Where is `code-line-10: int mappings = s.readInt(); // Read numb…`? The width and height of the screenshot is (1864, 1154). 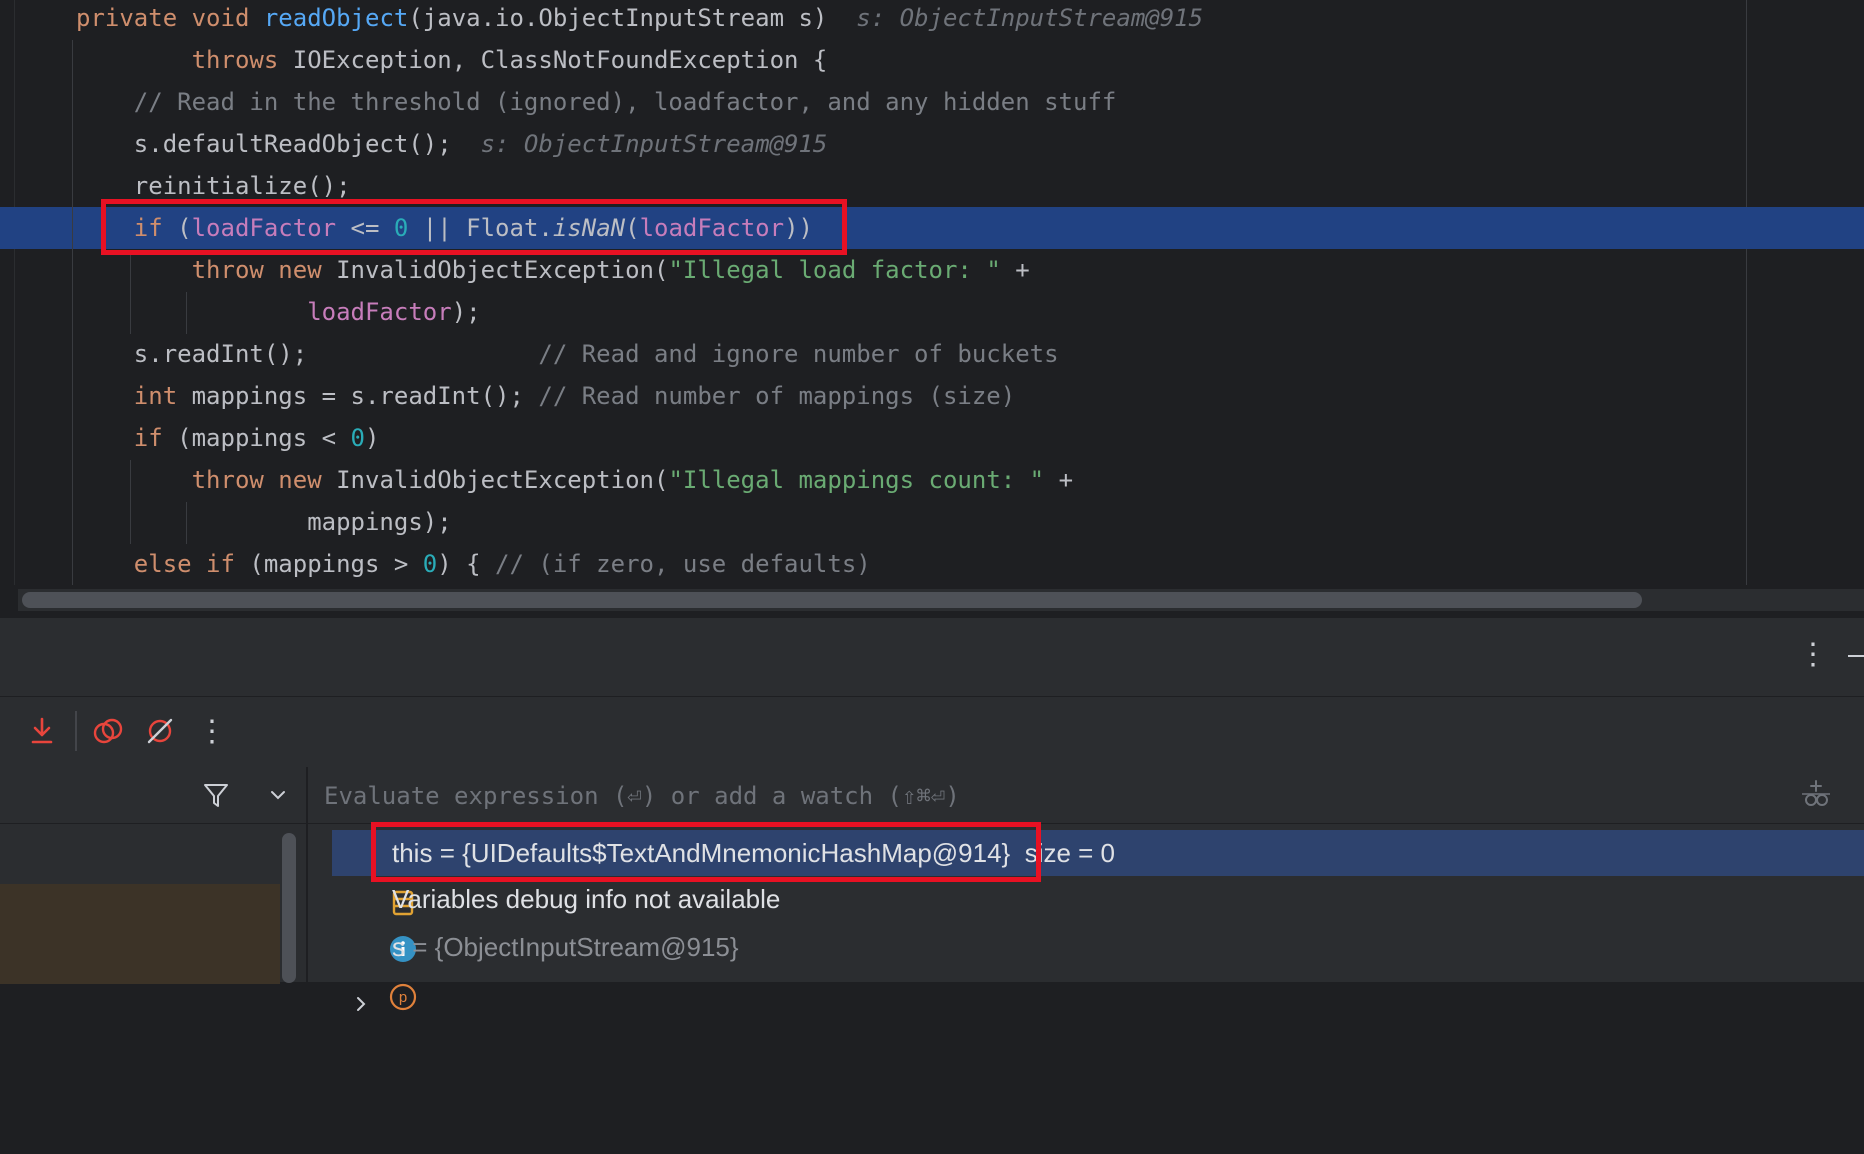
code-line-10: int mappings = s.readInt(); // Read numb… is located at coordinates (932, 396).